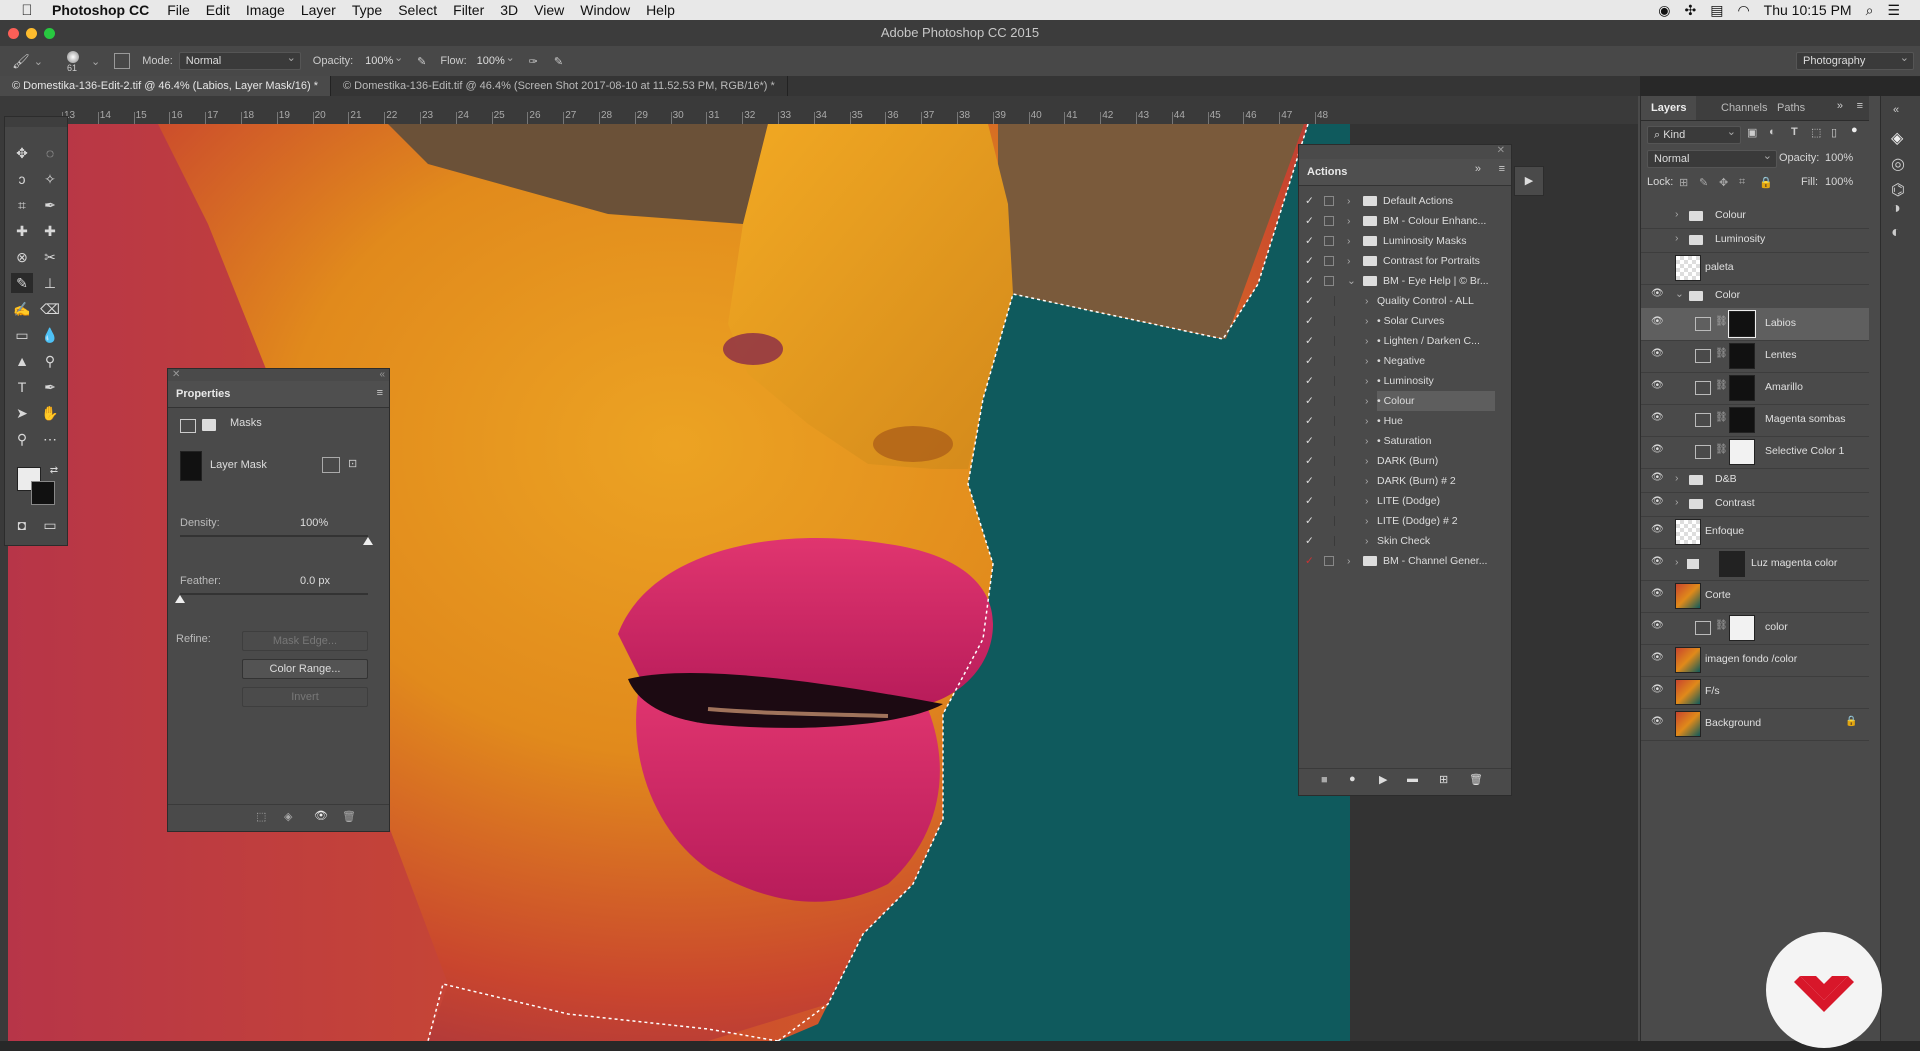  I want to click on layer-row: 👁 ⛓ color, so click(1755, 628).